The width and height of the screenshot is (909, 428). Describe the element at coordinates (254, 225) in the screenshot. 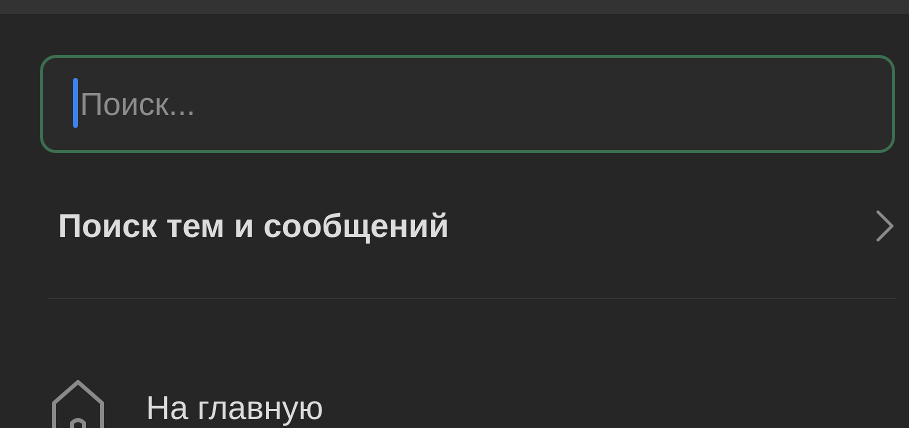

I see `search-topics-link: Поиск тем и сообщений` at that location.